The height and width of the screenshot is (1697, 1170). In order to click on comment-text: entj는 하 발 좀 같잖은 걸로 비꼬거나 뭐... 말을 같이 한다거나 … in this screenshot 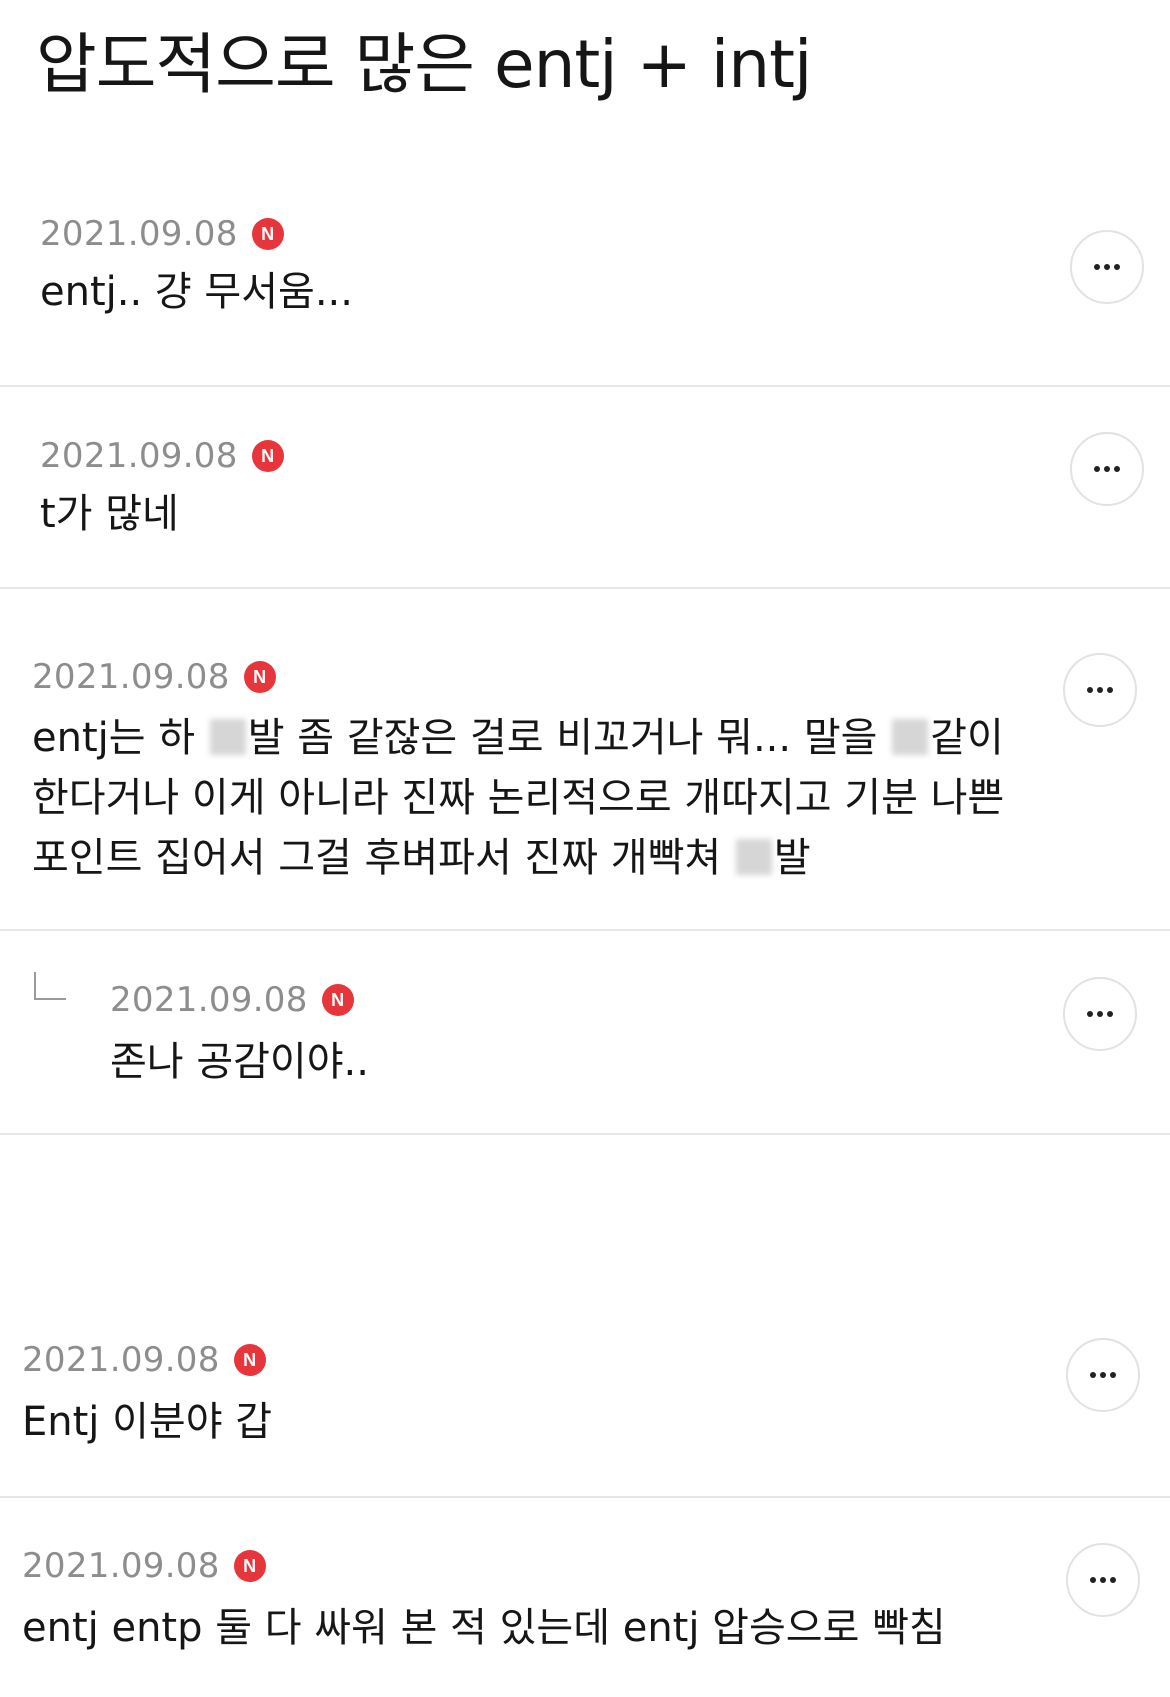, I will do `click(518, 798)`.